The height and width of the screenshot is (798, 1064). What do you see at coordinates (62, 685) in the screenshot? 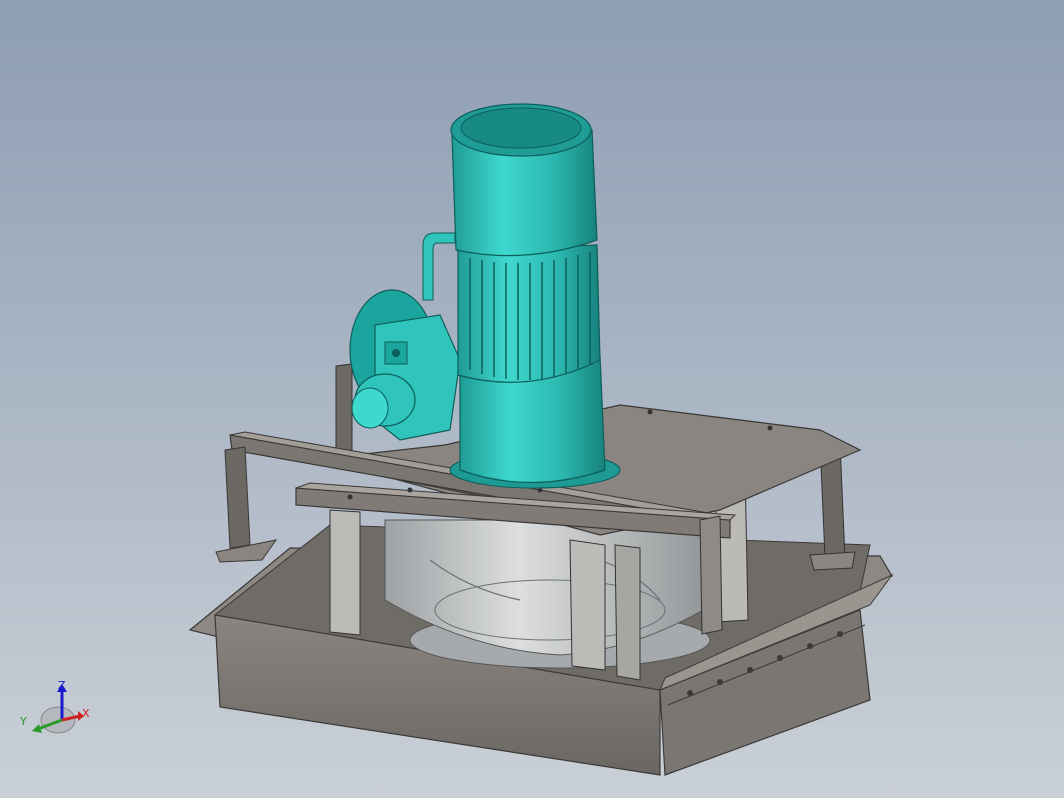
I see `axis-z-label: Z` at bounding box center [62, 685].